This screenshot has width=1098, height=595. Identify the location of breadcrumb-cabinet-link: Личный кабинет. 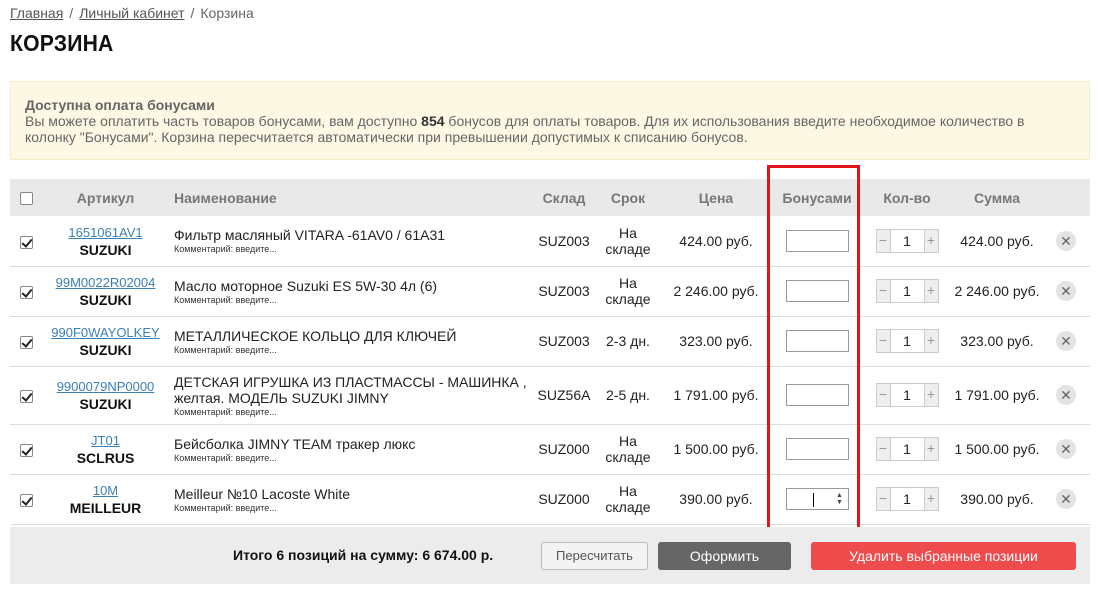
(131, 13).